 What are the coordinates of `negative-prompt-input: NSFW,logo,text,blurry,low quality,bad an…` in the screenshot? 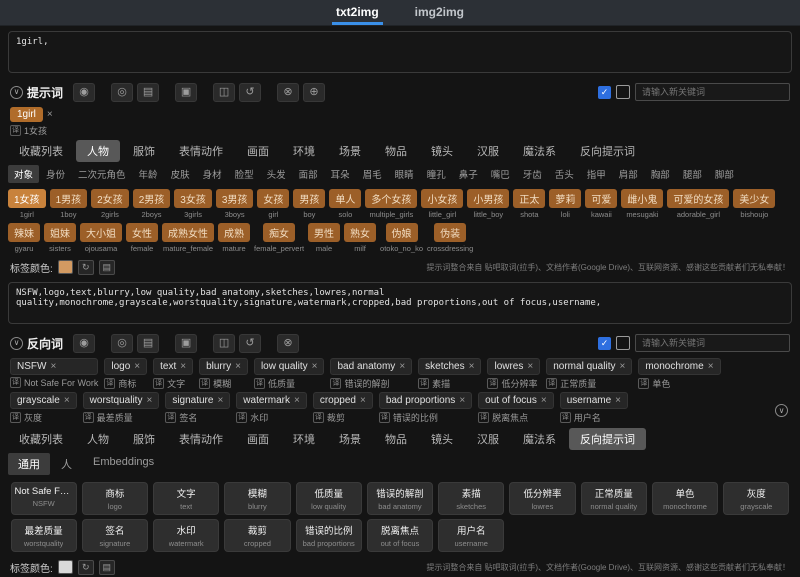 It's located at (400, 303).